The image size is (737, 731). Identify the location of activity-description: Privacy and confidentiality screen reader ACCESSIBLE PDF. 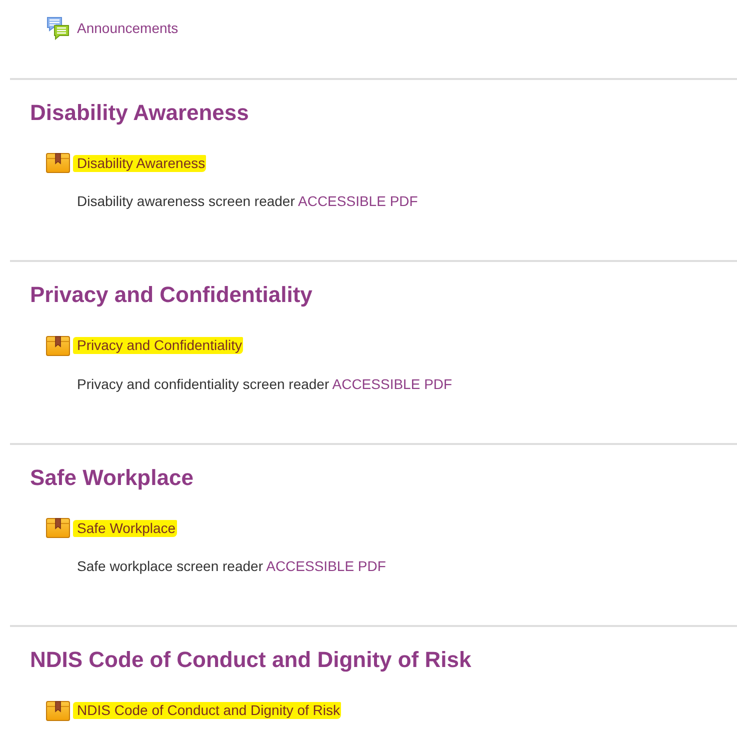
(264, 384).